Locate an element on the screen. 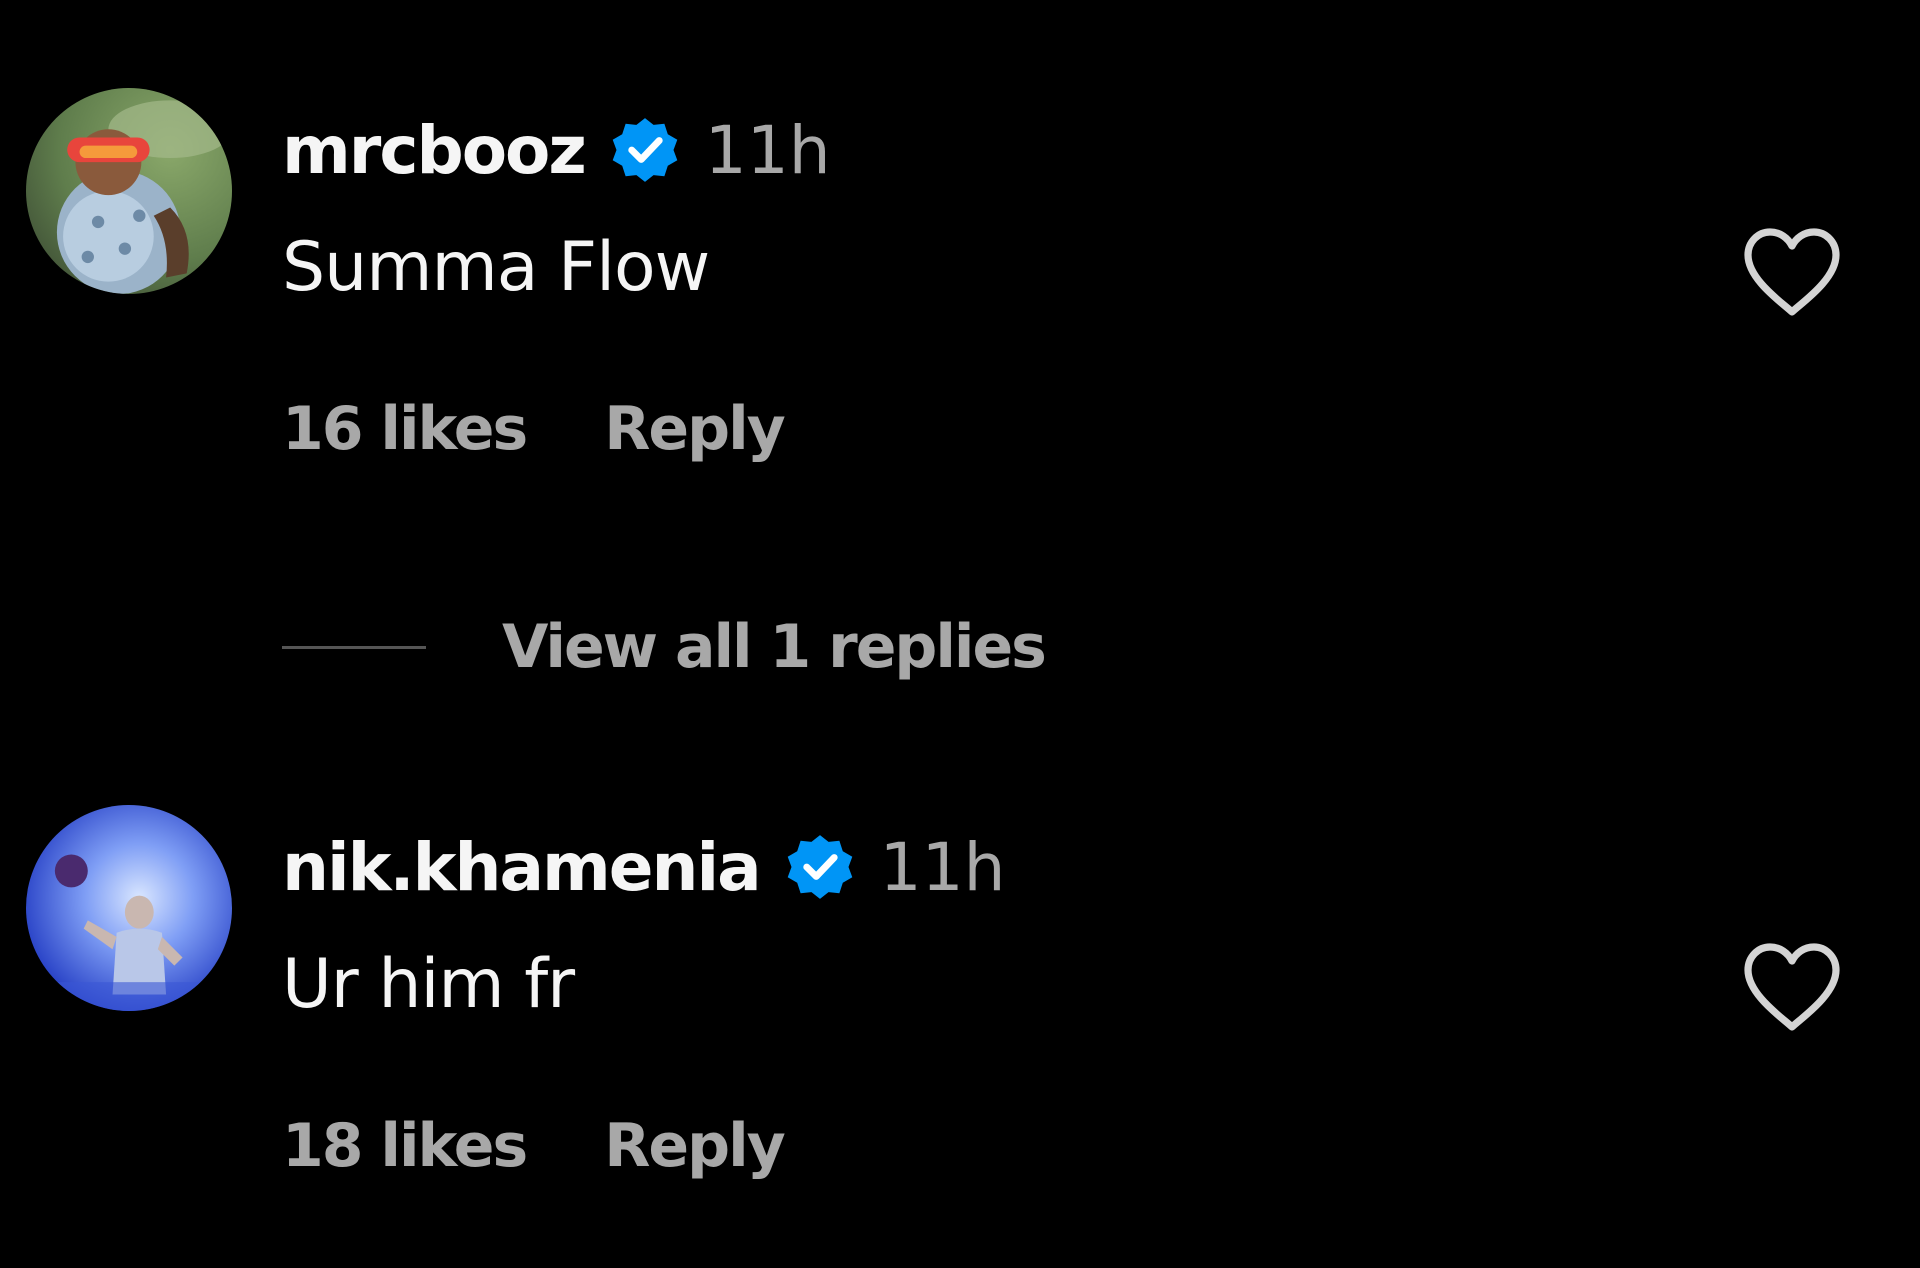 The image size is (1920, 1268). username: mrcbooz is located at coordinates (434, 150).